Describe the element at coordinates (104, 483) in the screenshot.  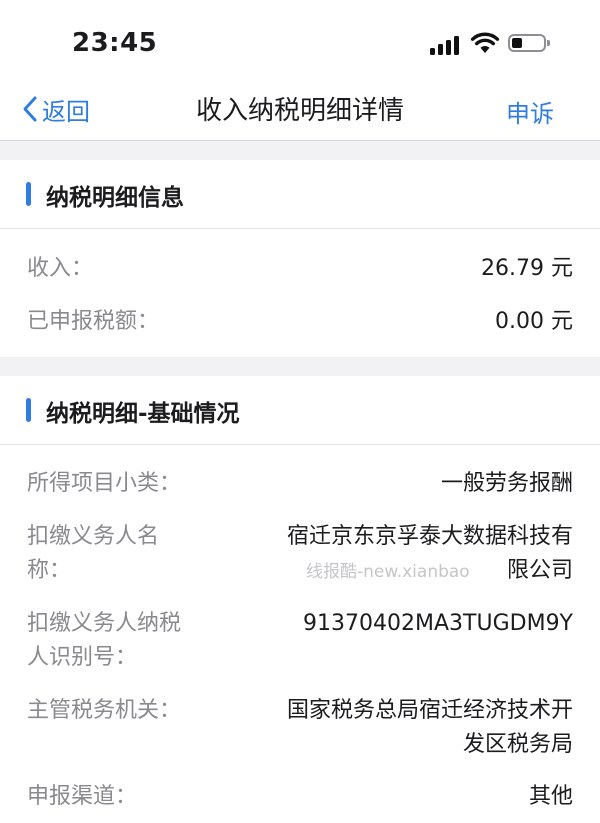
I see `row-label: 所得项目小类：` at that location.